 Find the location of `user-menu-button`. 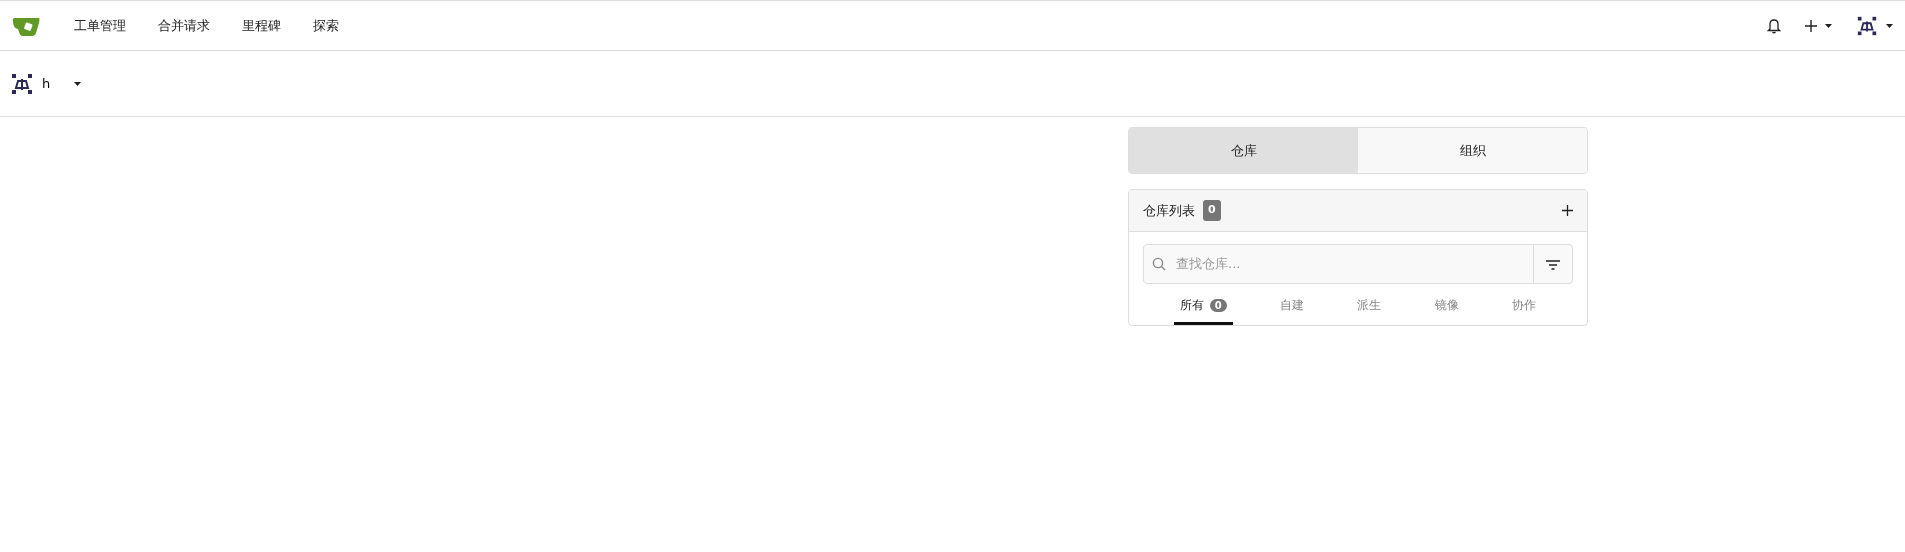

user-menu-button is located at coordinates (1874, 25).